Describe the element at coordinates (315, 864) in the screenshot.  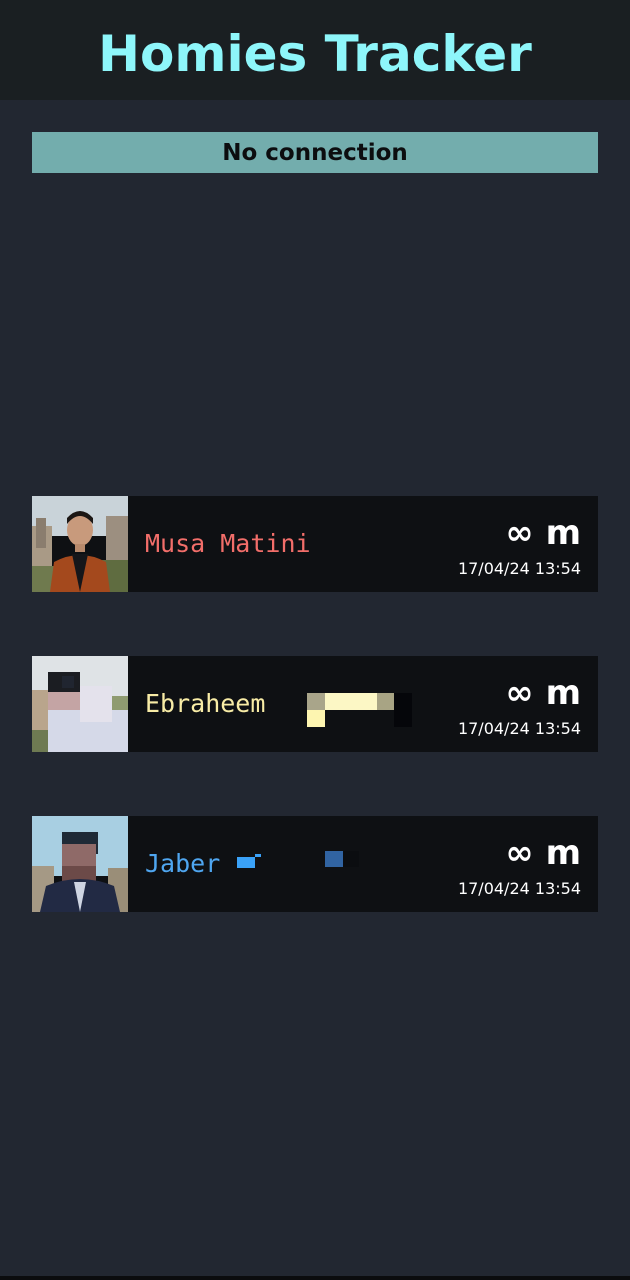
I see `homie-card-jaber: Jaber ∞ m 17/04/24 13:54` at that location.